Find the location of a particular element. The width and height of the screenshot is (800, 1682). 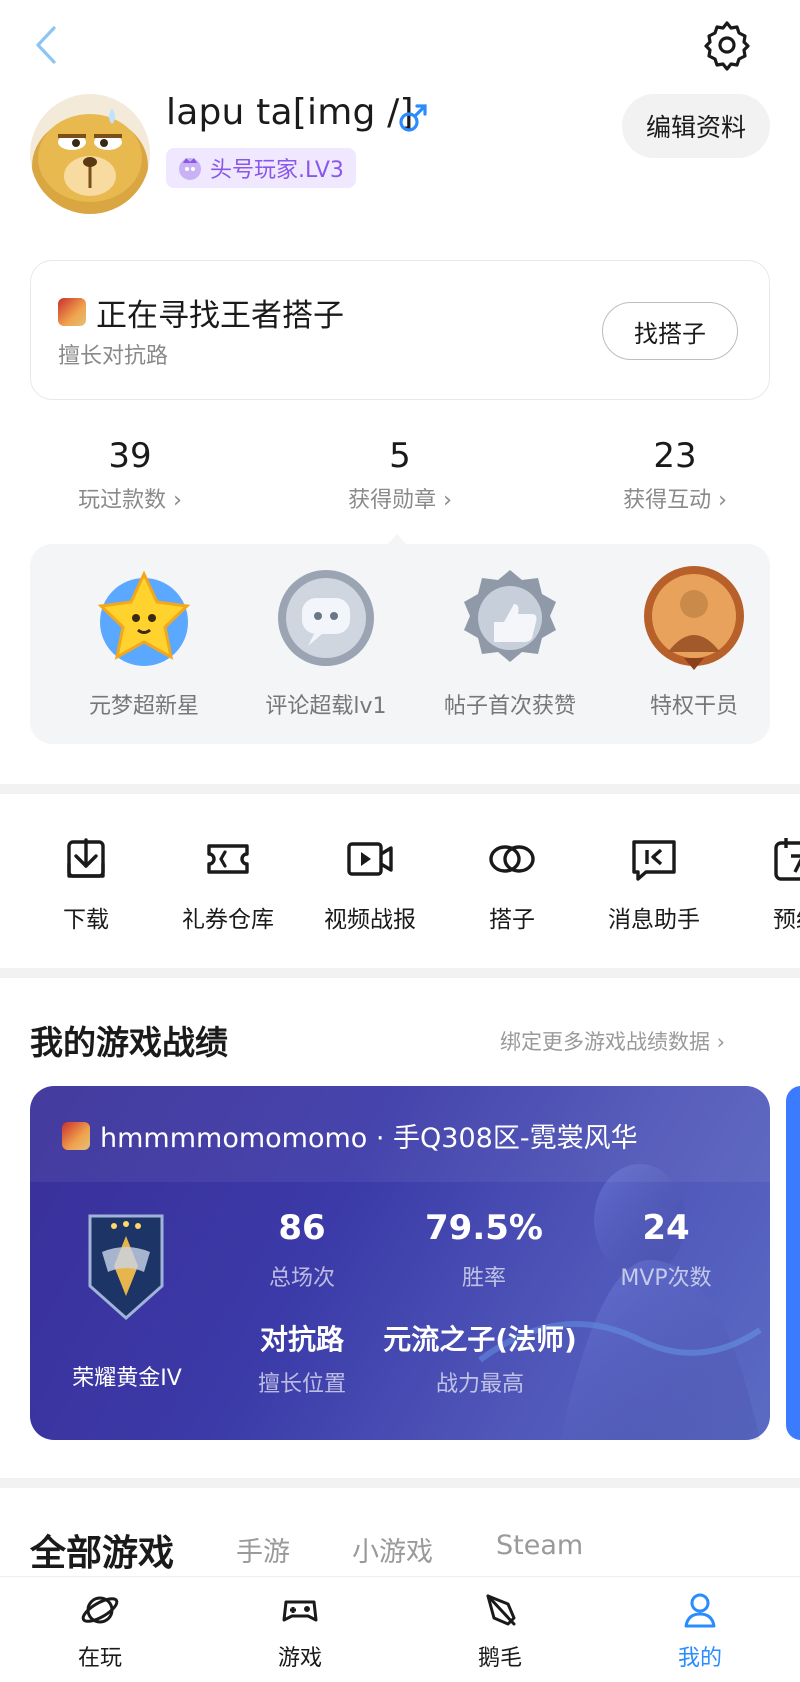

nav-label: 在玩 is located at coordinates (99, 1658).